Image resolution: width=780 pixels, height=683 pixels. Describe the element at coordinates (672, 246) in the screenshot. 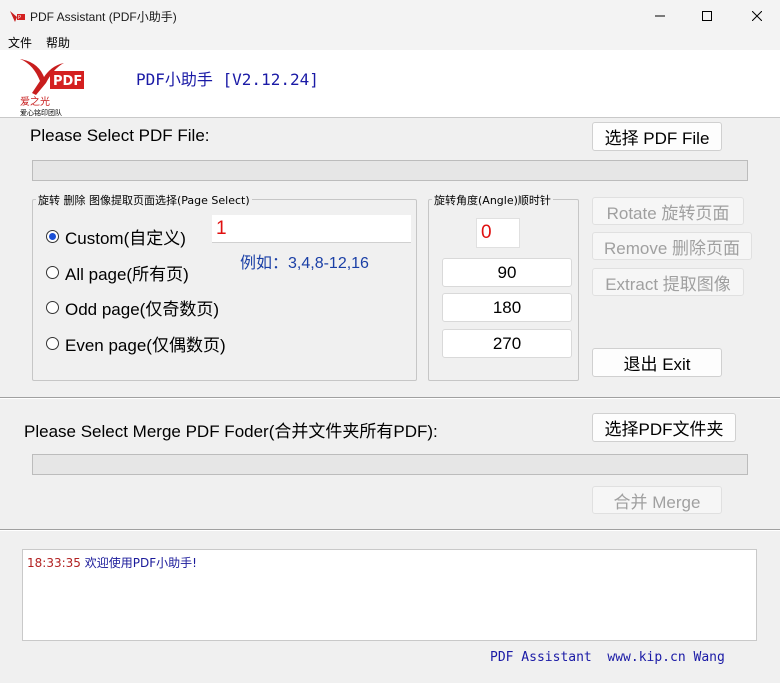

I see `remove-button: Remove 删除页面` at that location.